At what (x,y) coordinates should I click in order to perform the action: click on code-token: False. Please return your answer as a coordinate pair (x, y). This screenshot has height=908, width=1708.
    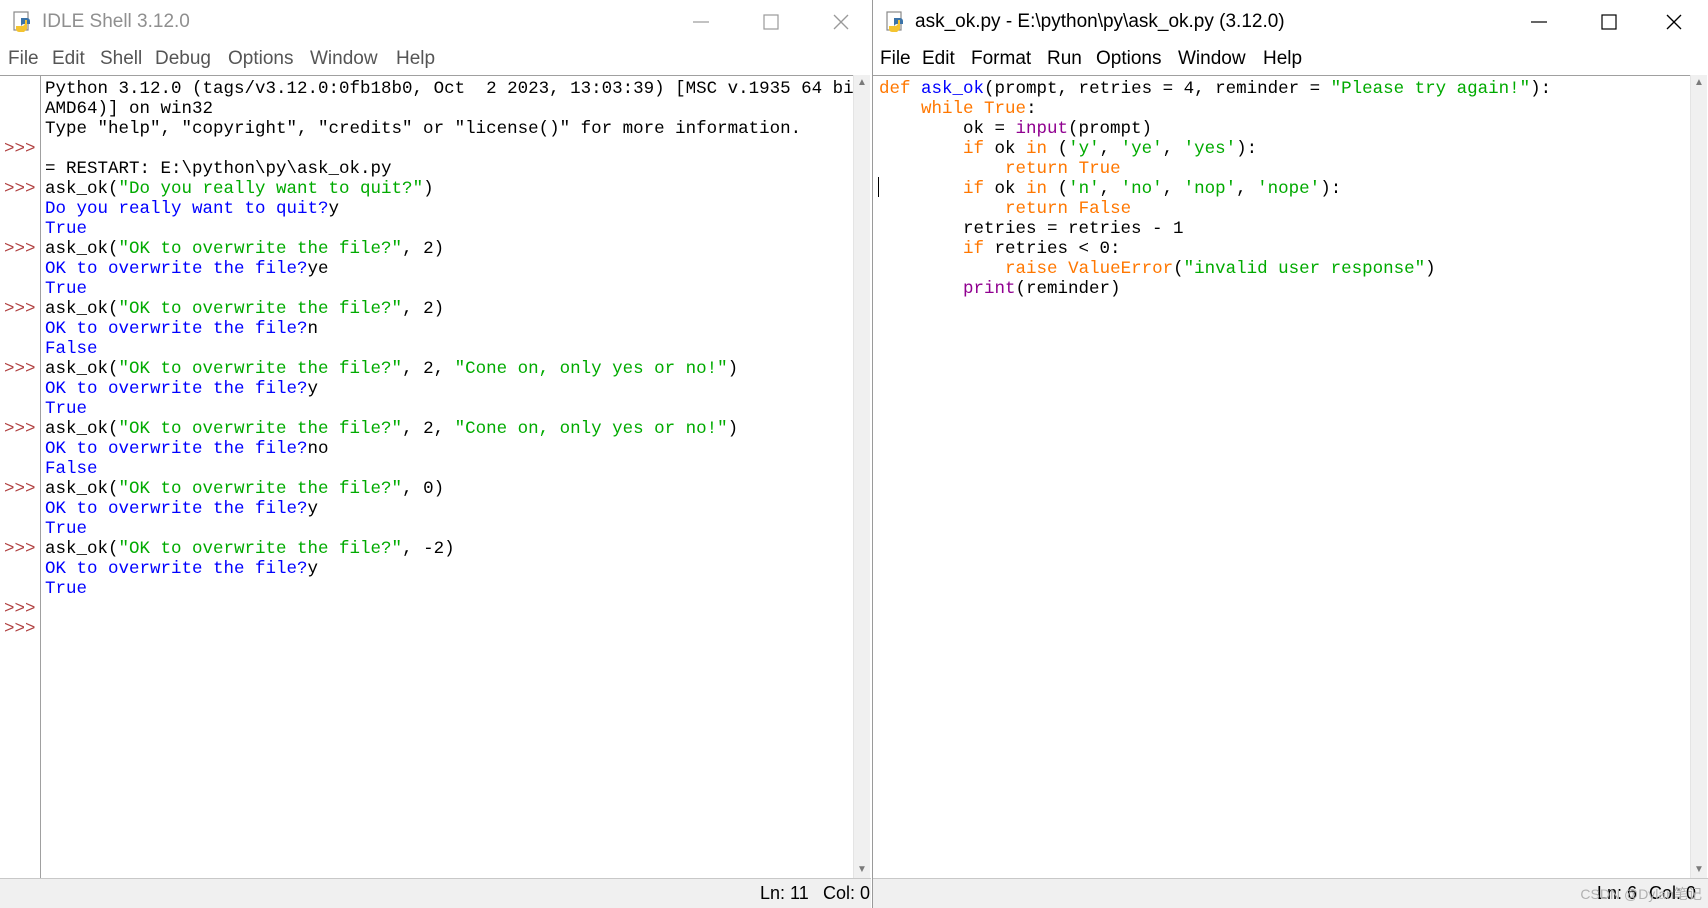
    Looking at the image, I should click on (71, 469).